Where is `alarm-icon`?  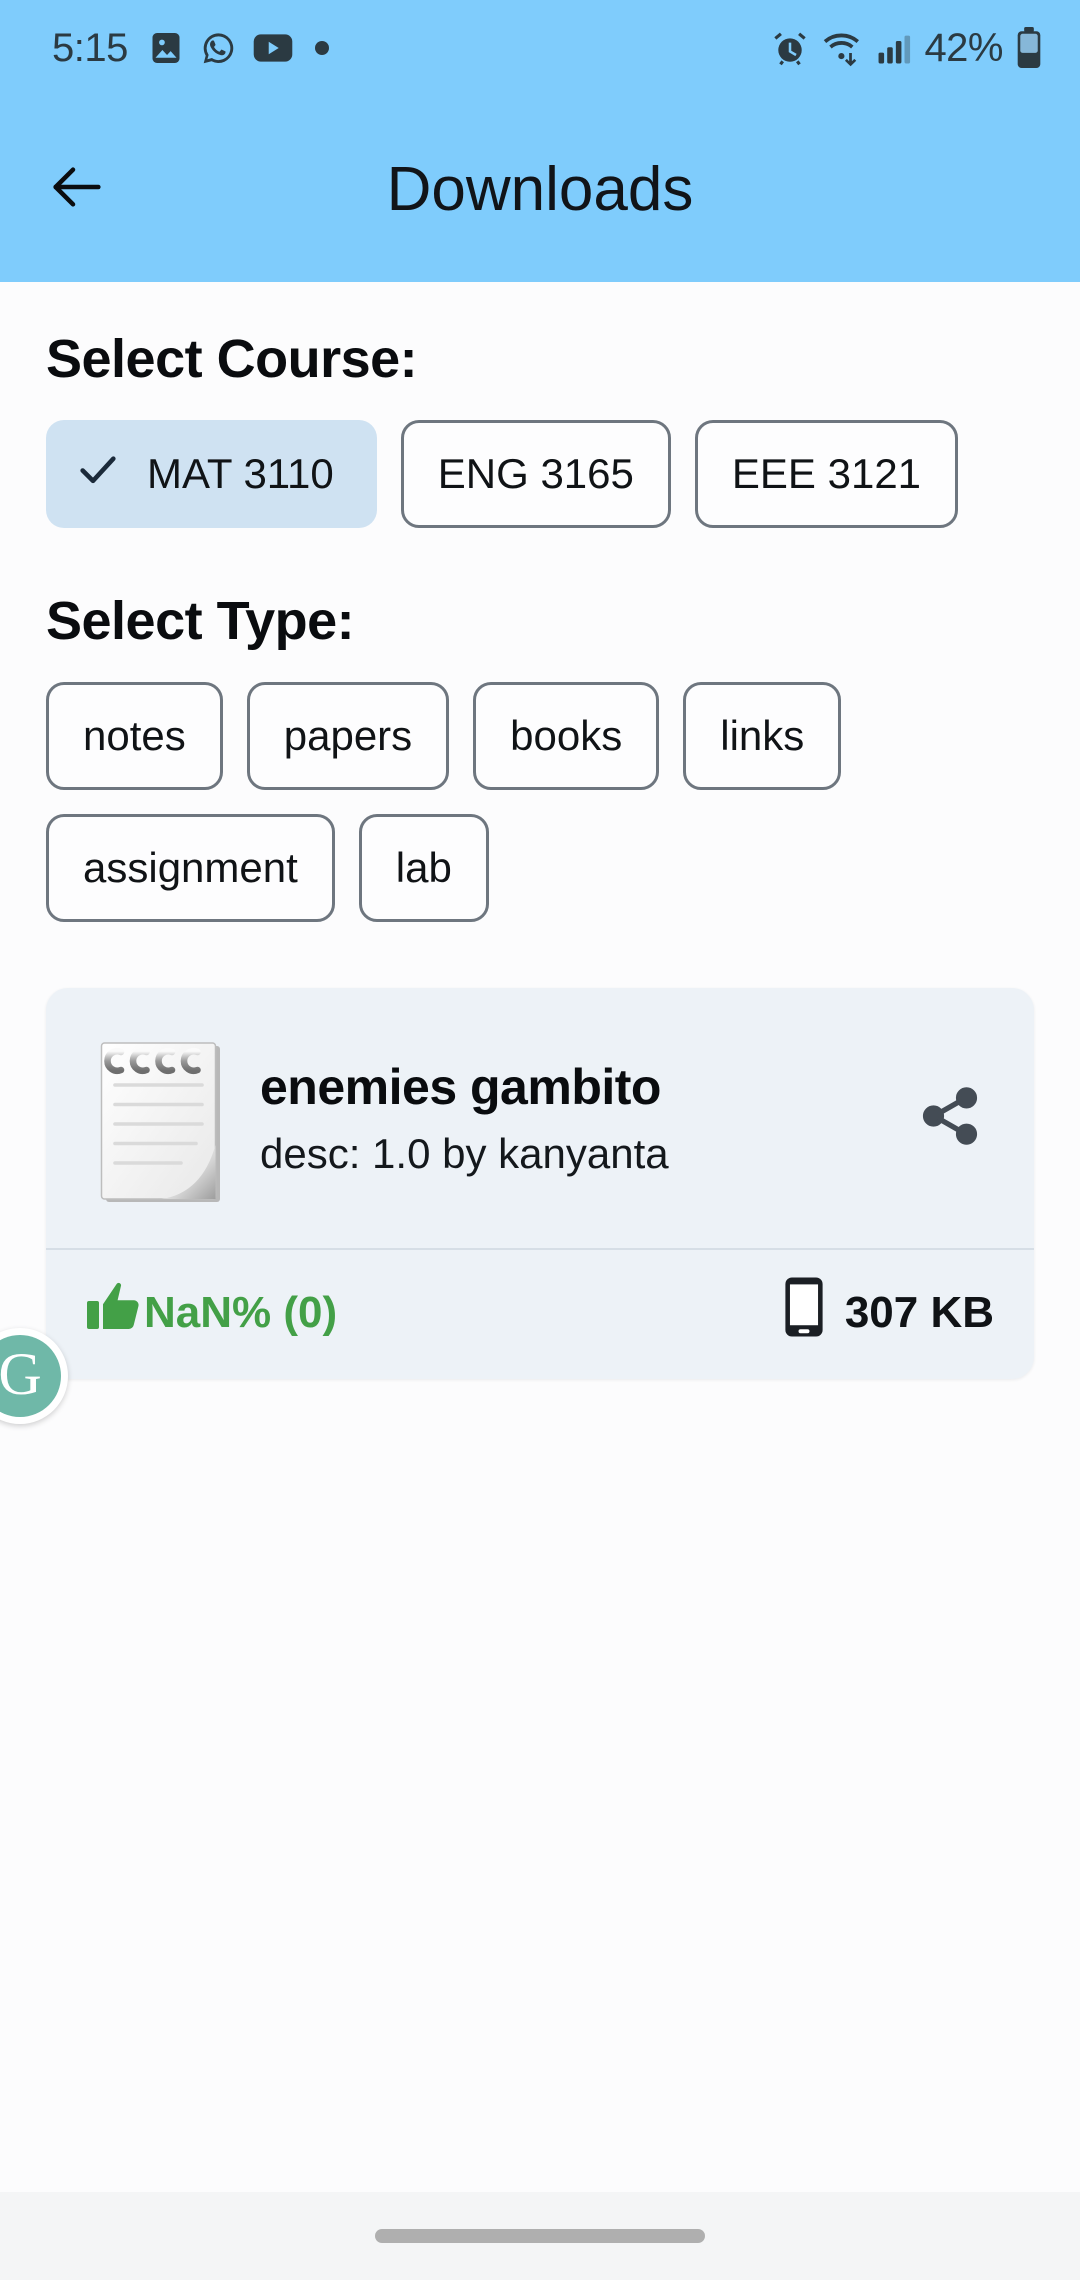
alarm-icon is located at coordinates (790, 48).